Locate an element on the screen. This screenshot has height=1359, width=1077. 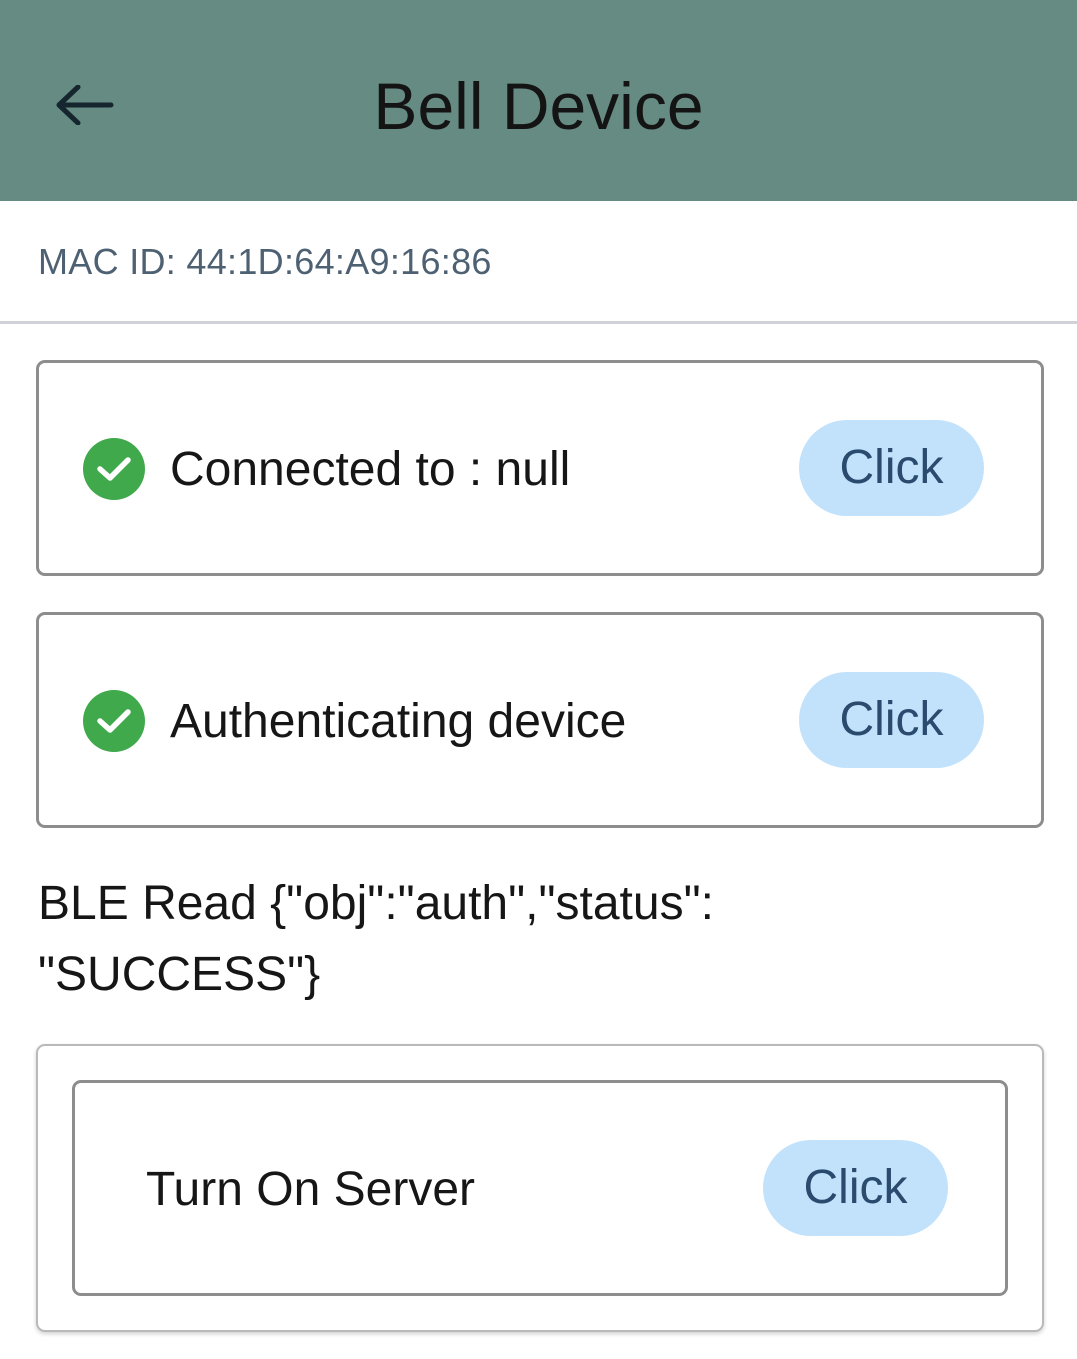
connection-status-label: Connected to : null is located at coordinates (370, 469).